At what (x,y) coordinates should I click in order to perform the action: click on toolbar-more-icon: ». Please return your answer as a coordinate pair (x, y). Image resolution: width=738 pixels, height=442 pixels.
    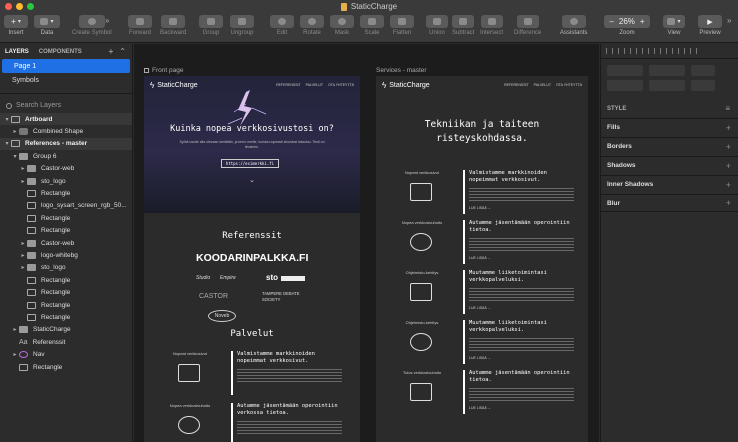
    Looking at the image, I should click on (729, 20).